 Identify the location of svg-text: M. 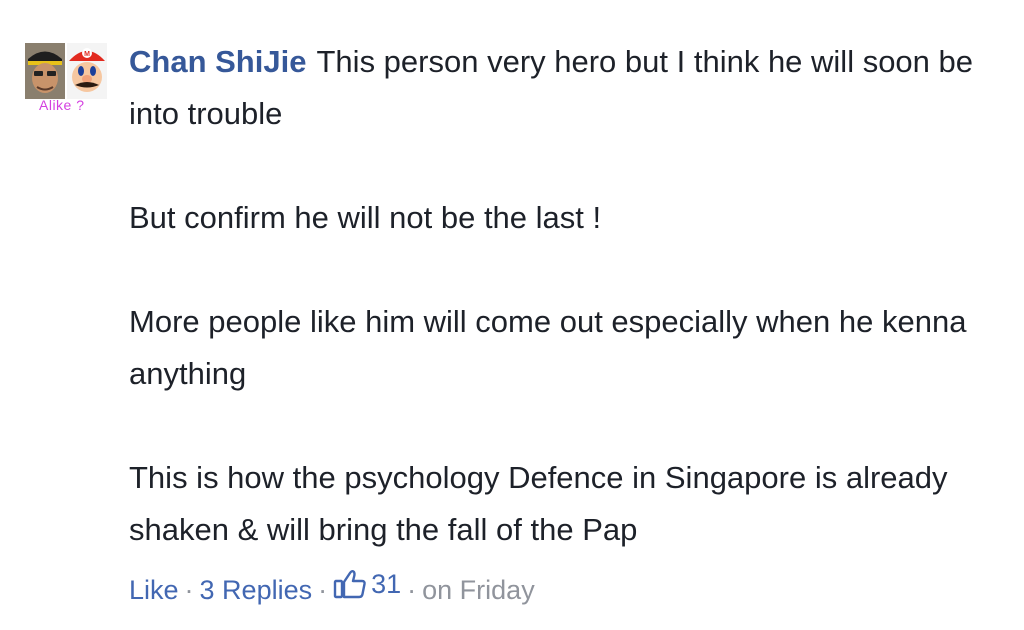
(87, 54).